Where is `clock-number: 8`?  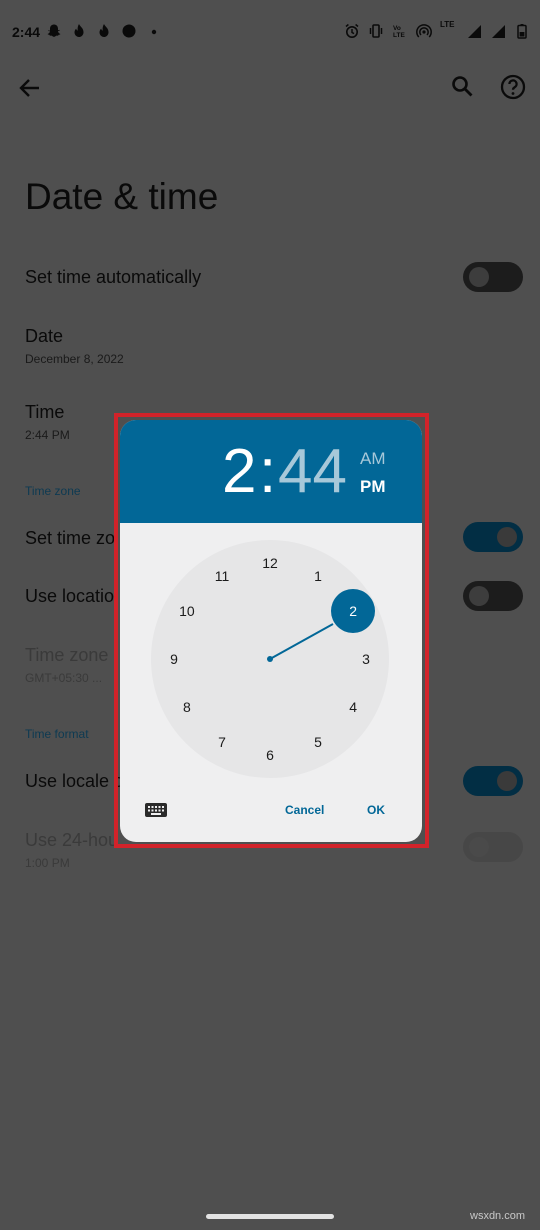 clock-number: 8 is located at coordinates (187, 707).